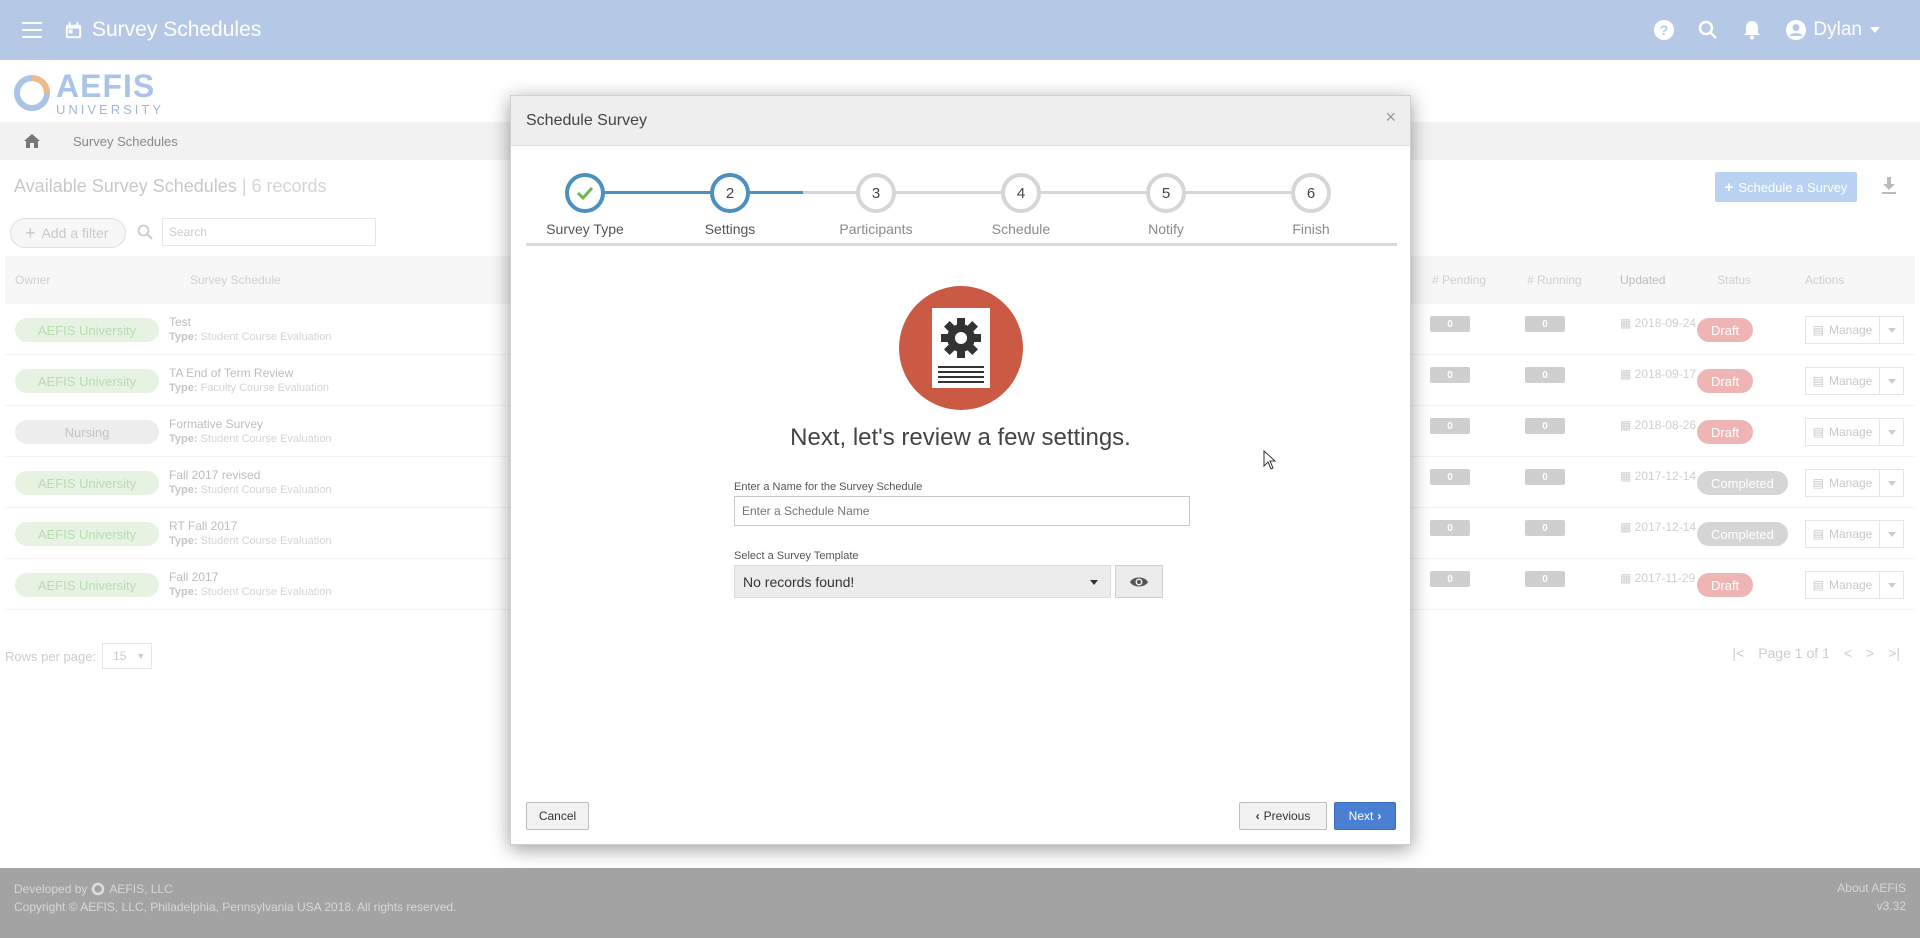 The width and height of the screenshot is (1920, 938). I want to click on step-label: Participants, so click(876, 229).